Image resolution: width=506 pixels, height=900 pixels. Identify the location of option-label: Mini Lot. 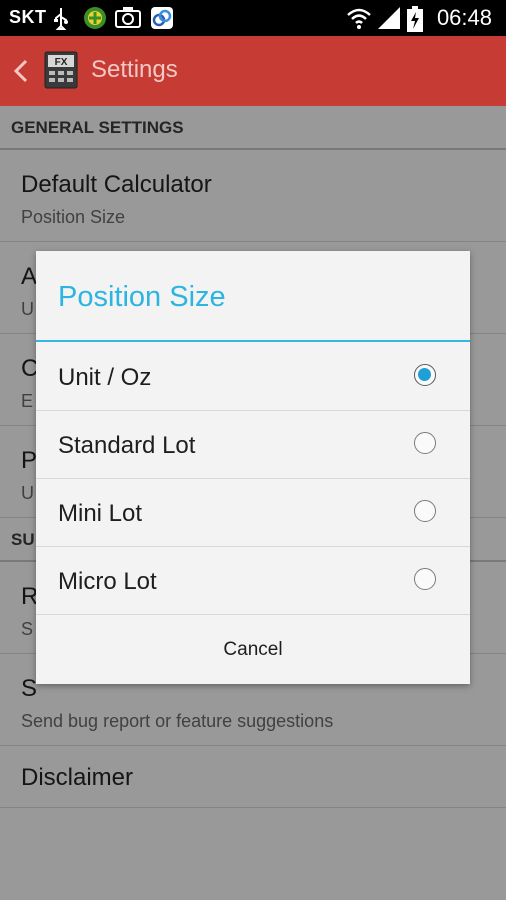
(100, 513).